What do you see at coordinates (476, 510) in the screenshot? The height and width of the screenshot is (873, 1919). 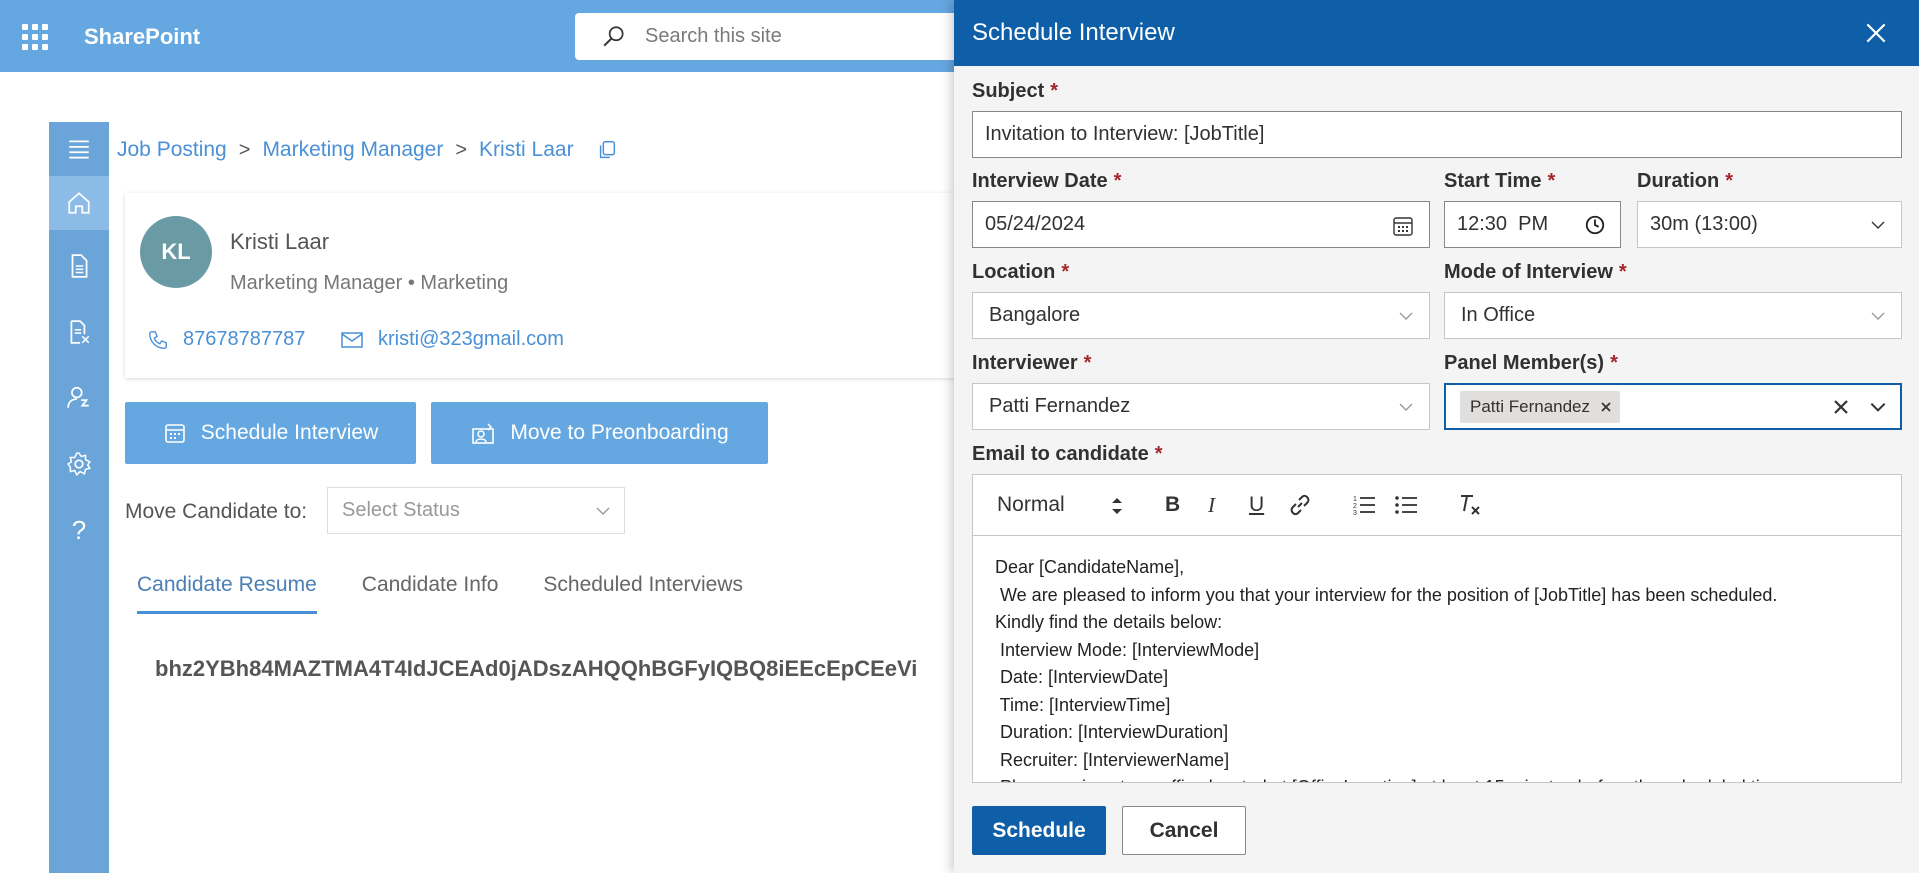 I see `status-select: Select Status` at bounding box center [476, 510].